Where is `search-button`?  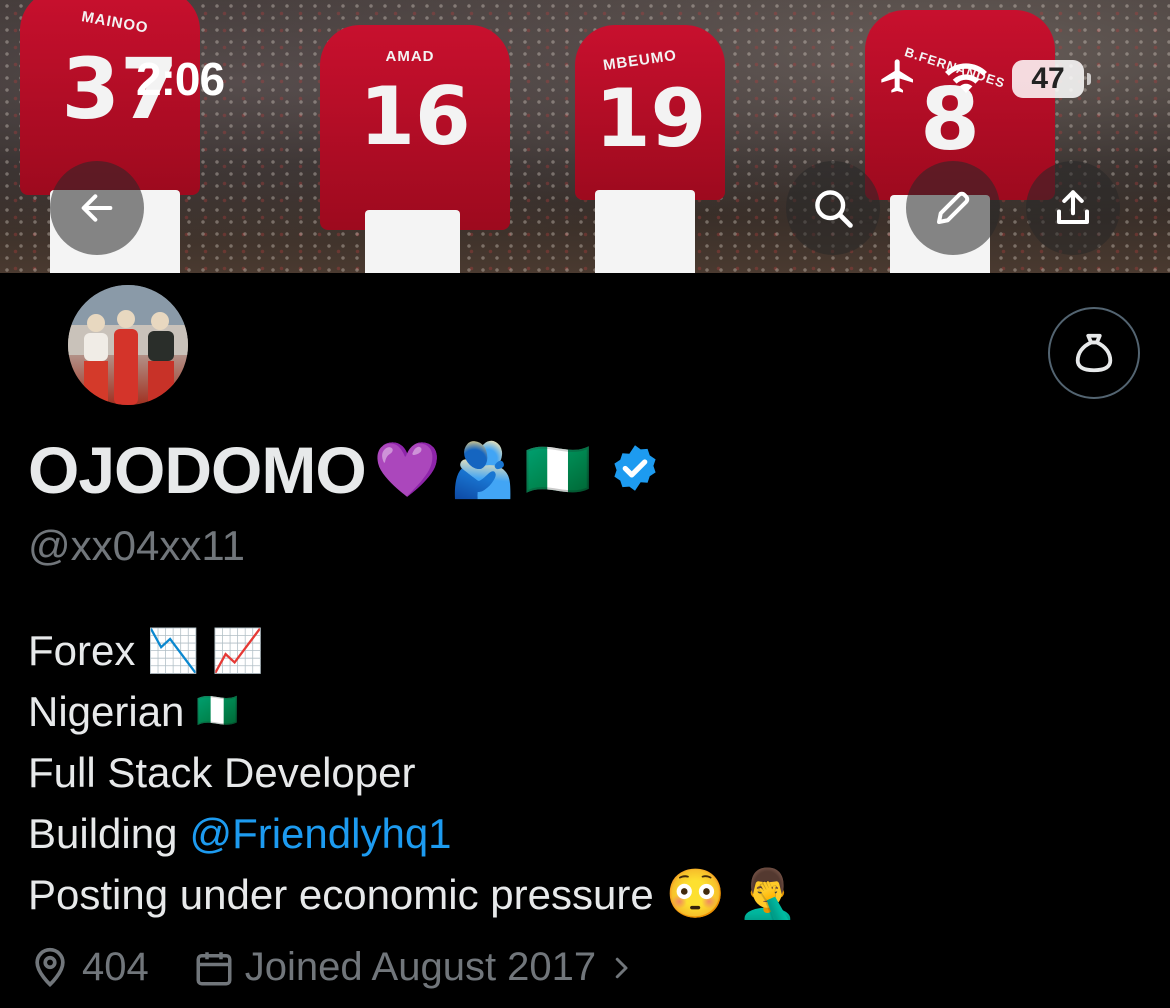 search-button is located at coordinates (833, 208).